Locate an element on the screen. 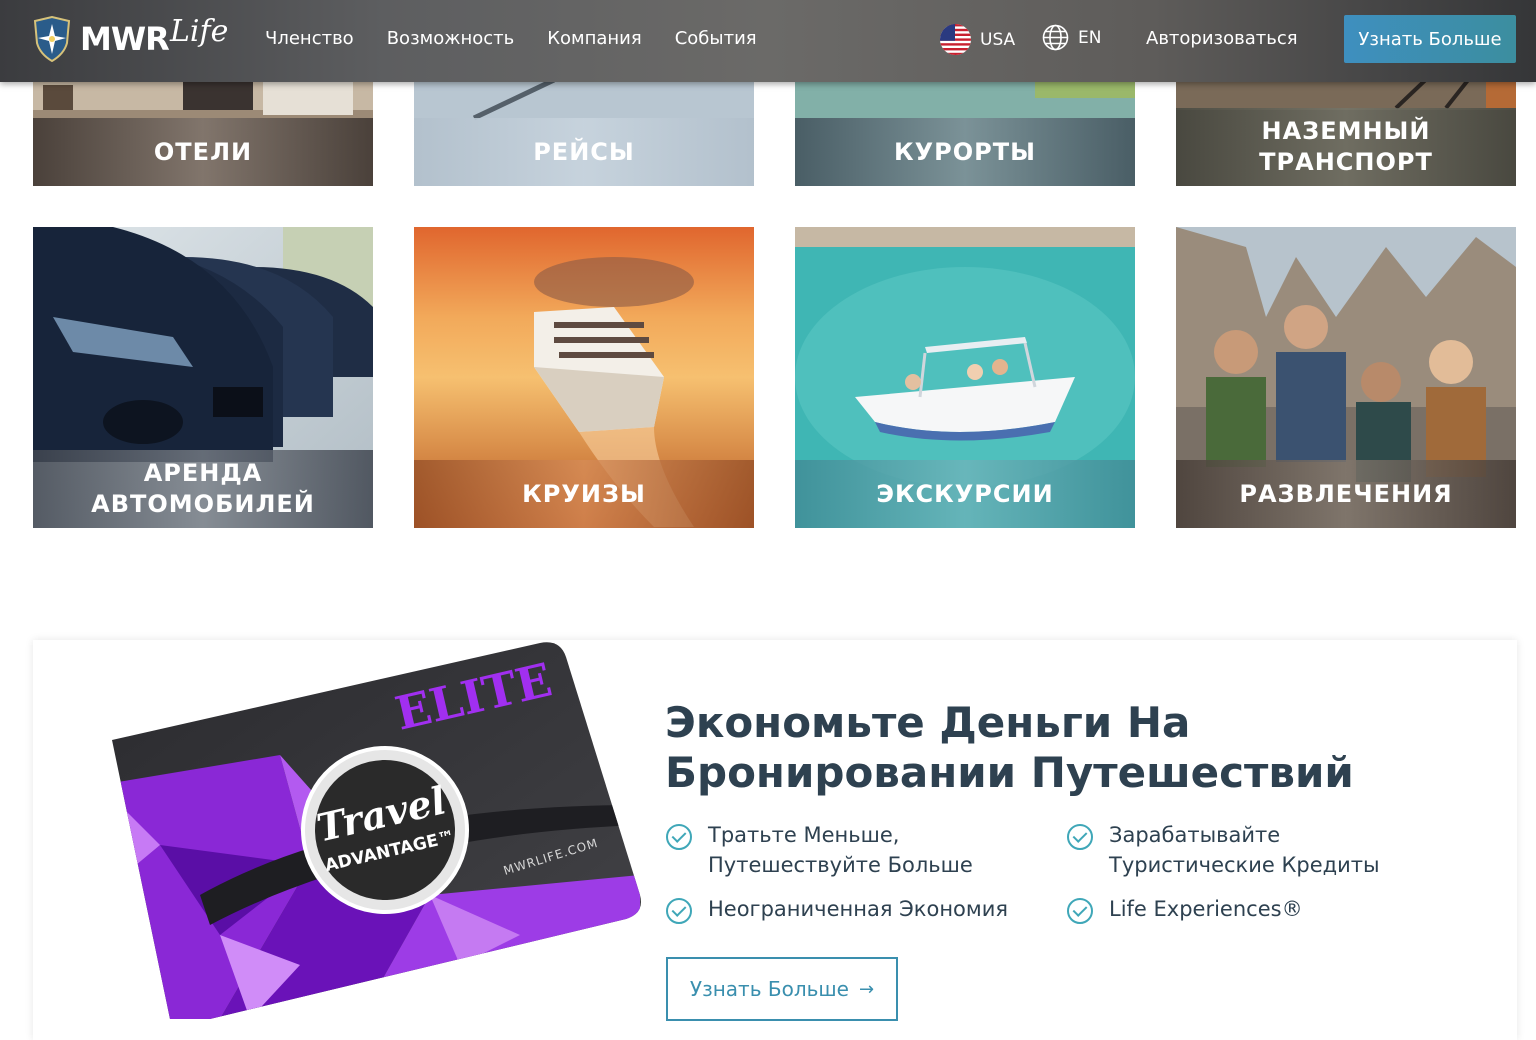  feature-text: Life Experiences® is located at coordinates (1206, 909).